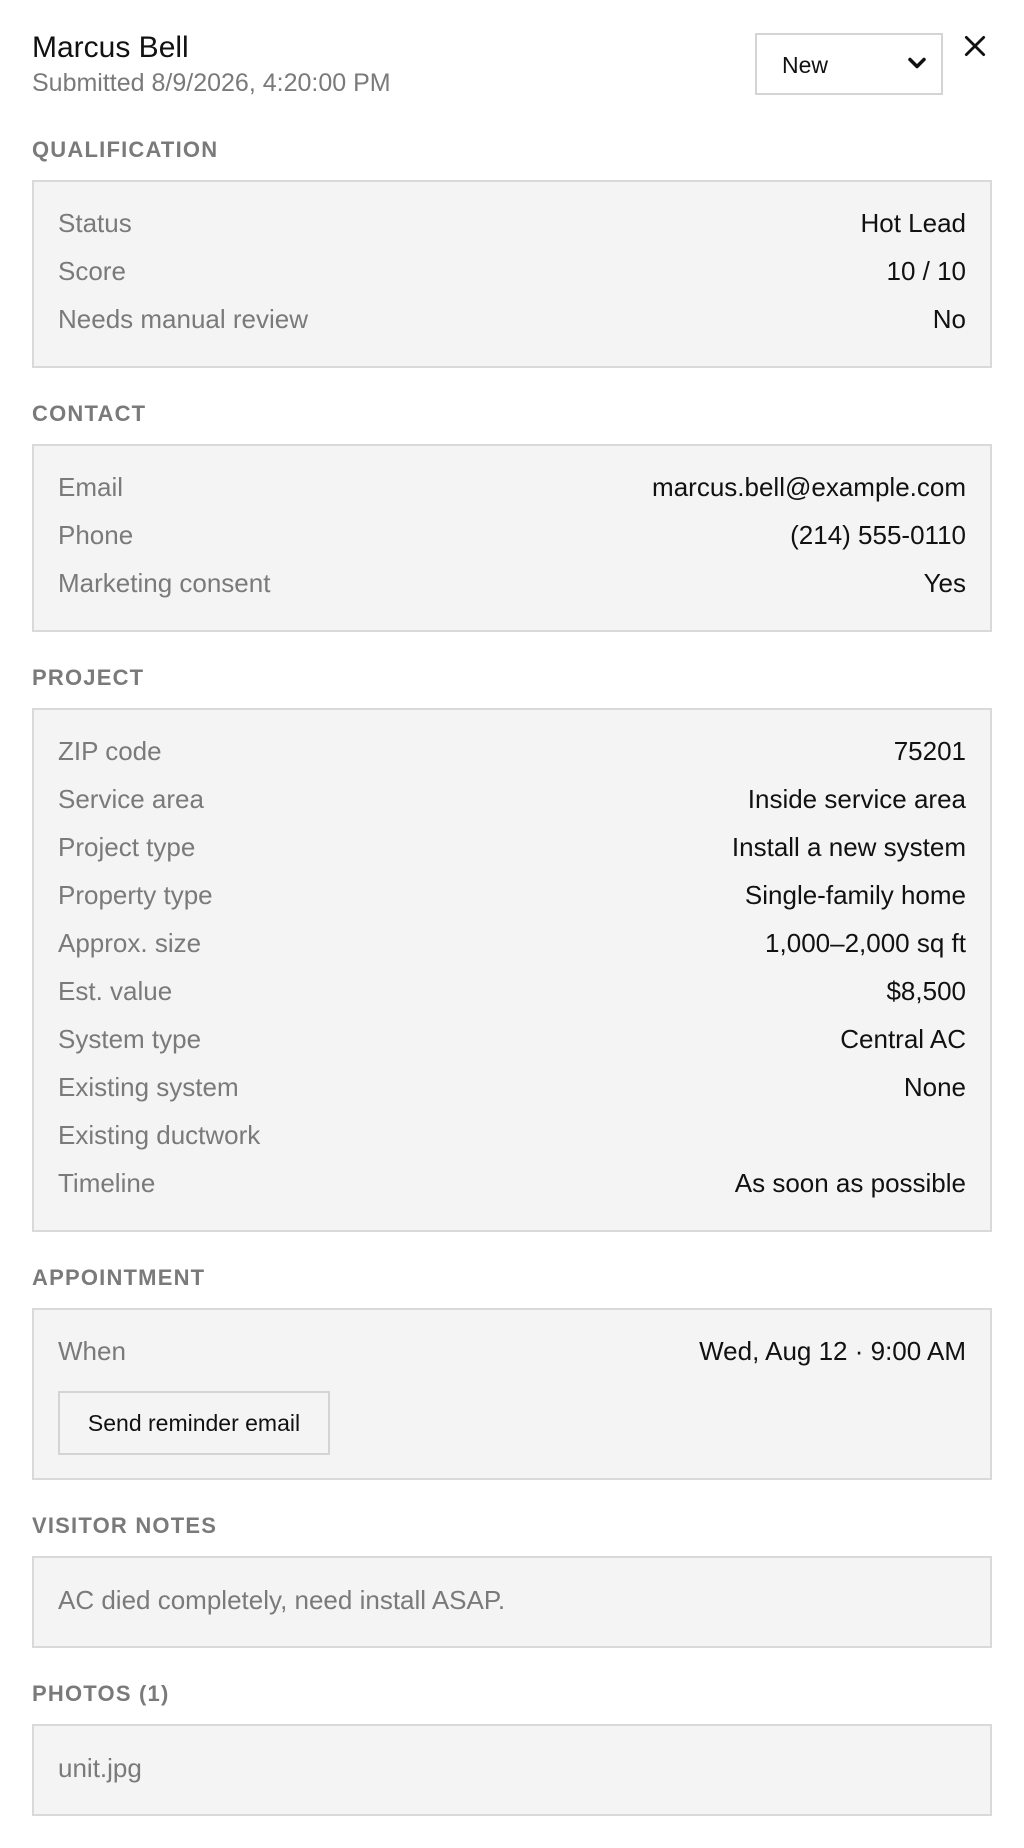 This screenshot has height=1848, width=1024. I want to click on row-value: None, so click(934, 1087).